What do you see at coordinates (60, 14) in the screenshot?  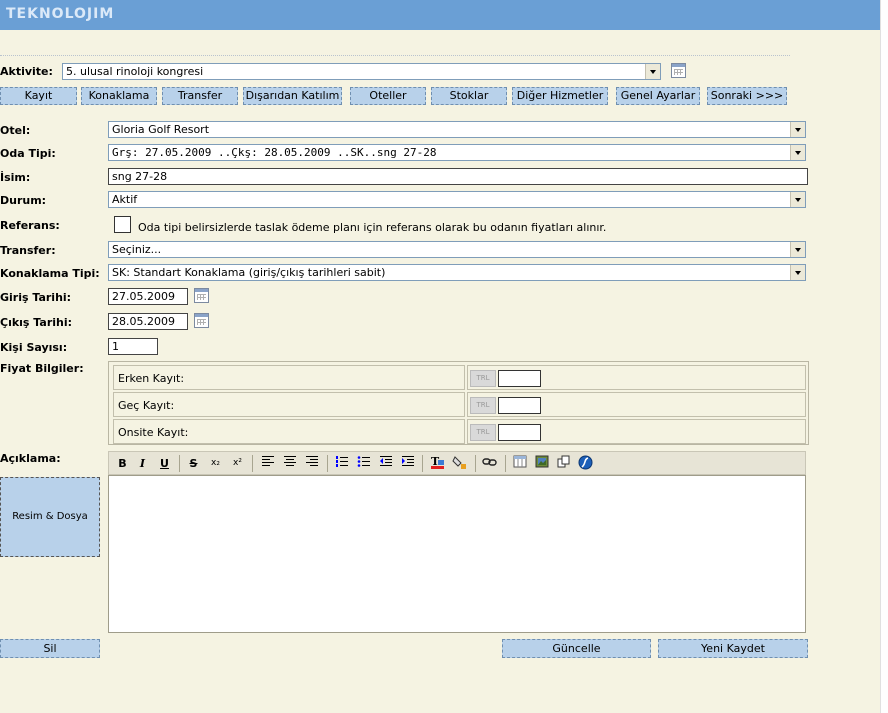 I see `app-logo: TEKNOLOJIM` at bounding box center [60, 14].